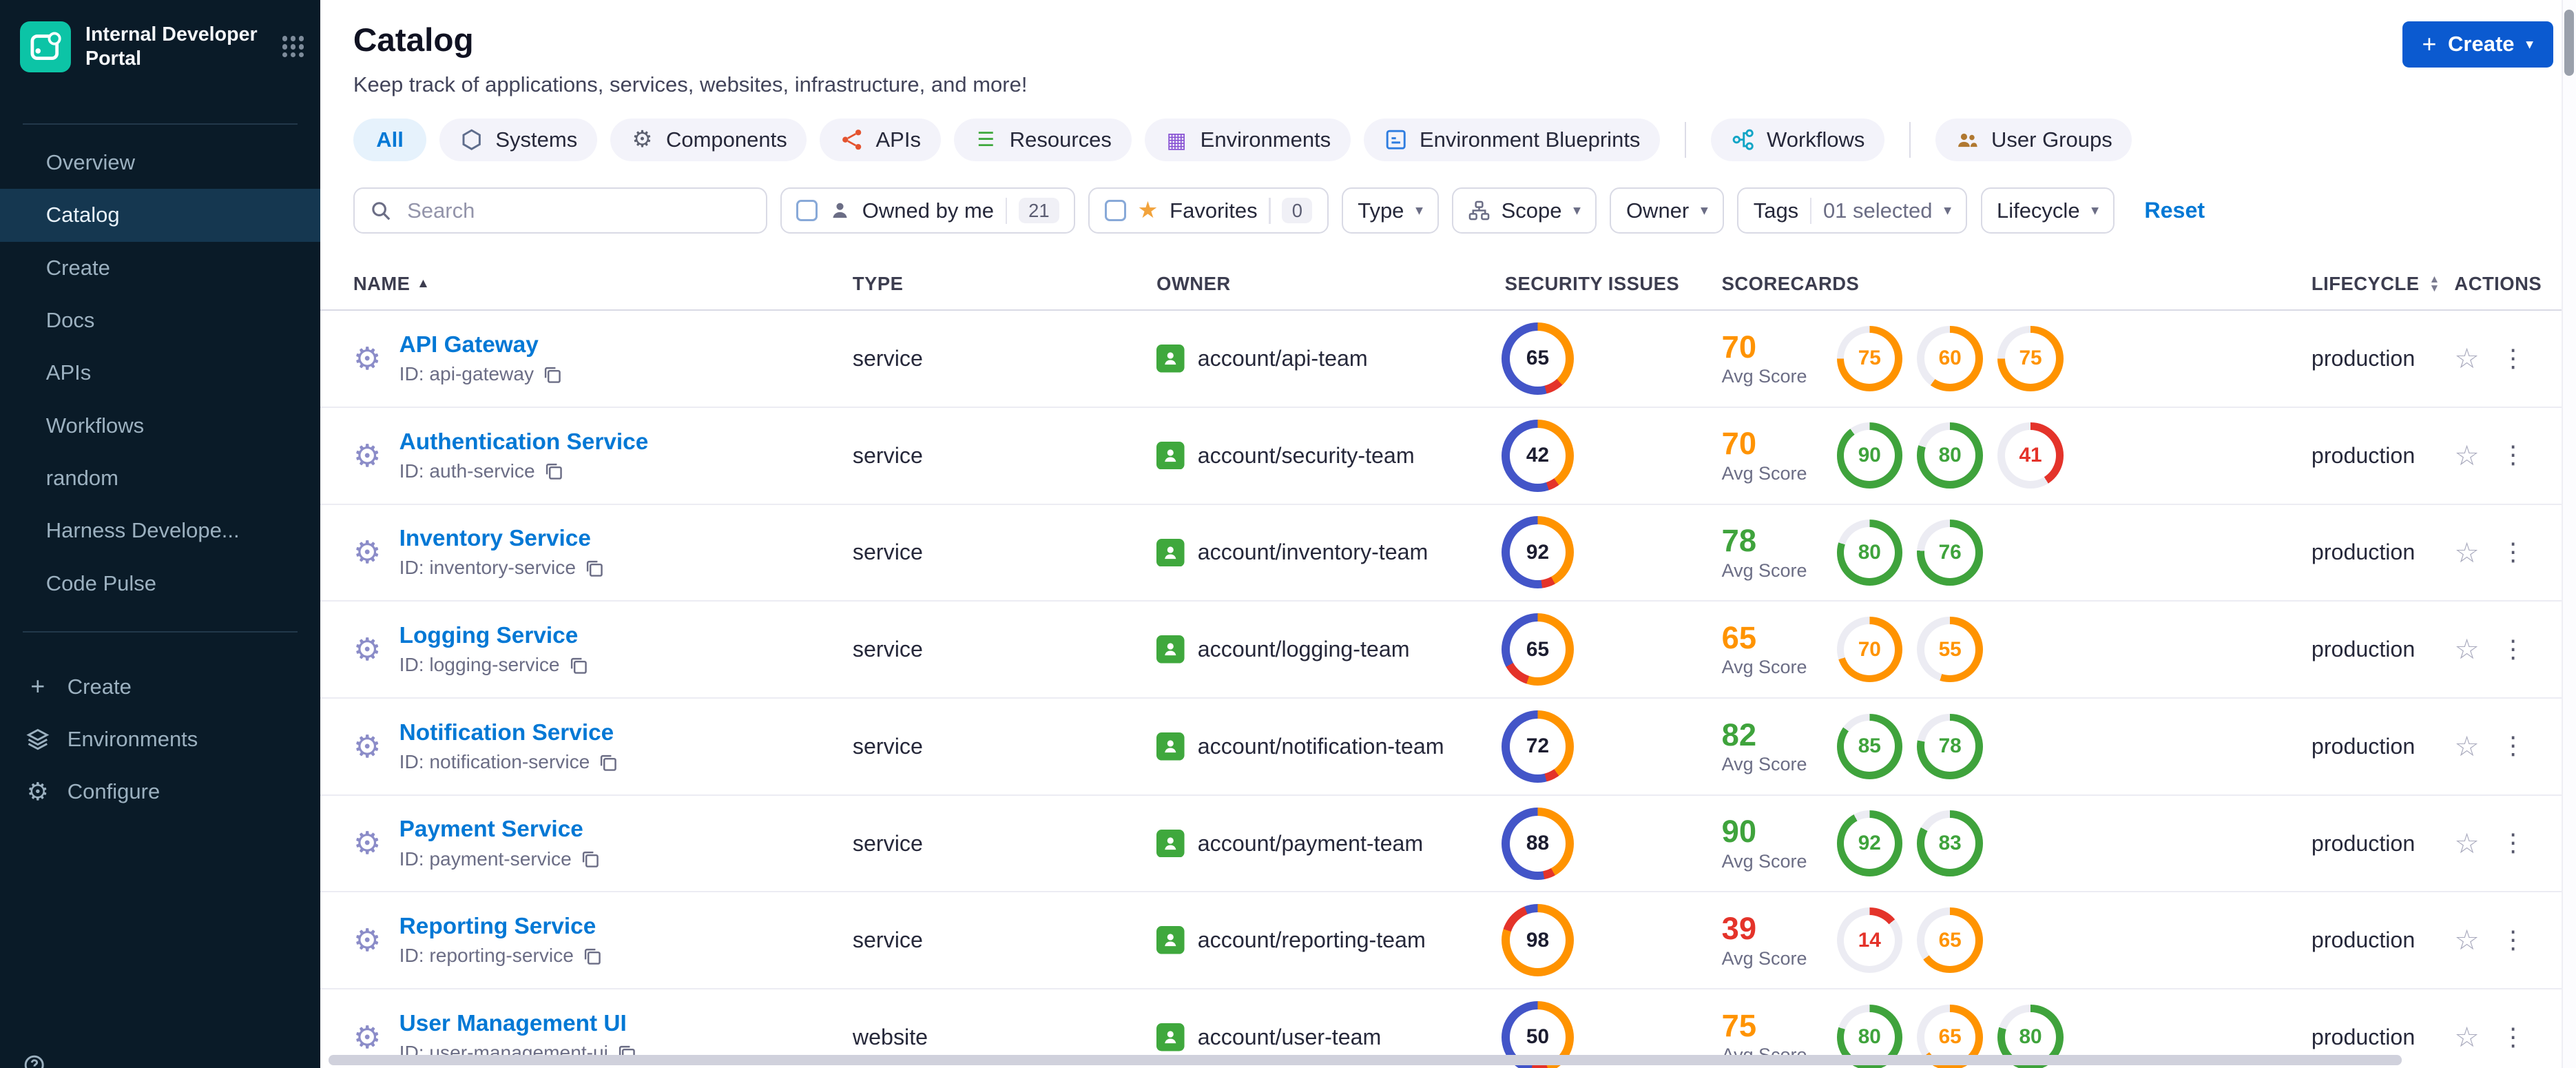 This screenshot has width=2576, height=1068. What do you see at coordinates (1538, 844) in the screenshot?
I see `security-issues-donut: 88` at bounding box center [1538, 844].